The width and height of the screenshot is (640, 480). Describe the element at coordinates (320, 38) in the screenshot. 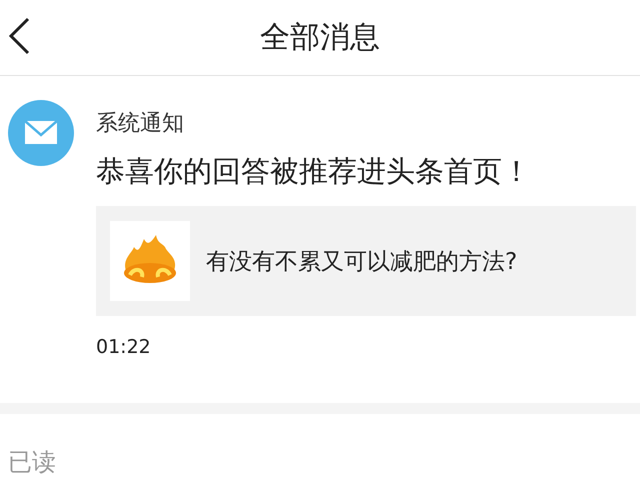

I see `page-title: 全部消息` at that location.